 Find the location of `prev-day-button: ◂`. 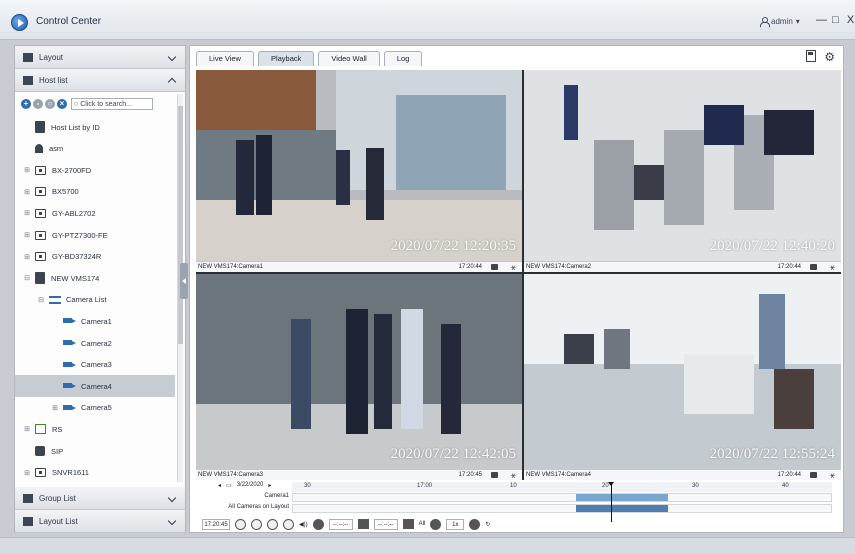

prev-day-button: ◂ is located at coordinates (219, 485).